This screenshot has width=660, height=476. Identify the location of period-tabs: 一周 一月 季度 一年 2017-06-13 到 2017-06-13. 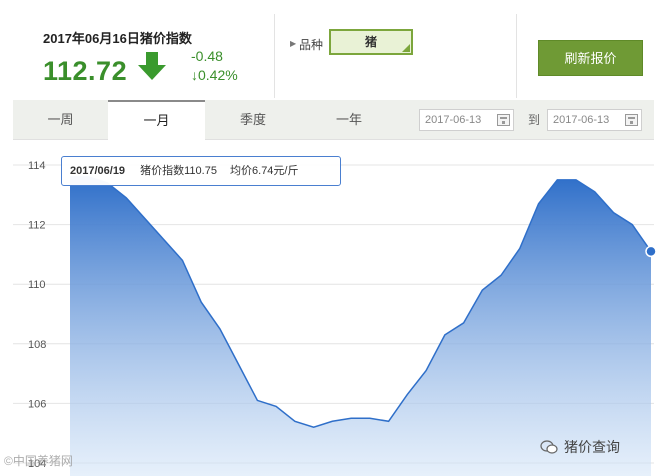
(333, 120).